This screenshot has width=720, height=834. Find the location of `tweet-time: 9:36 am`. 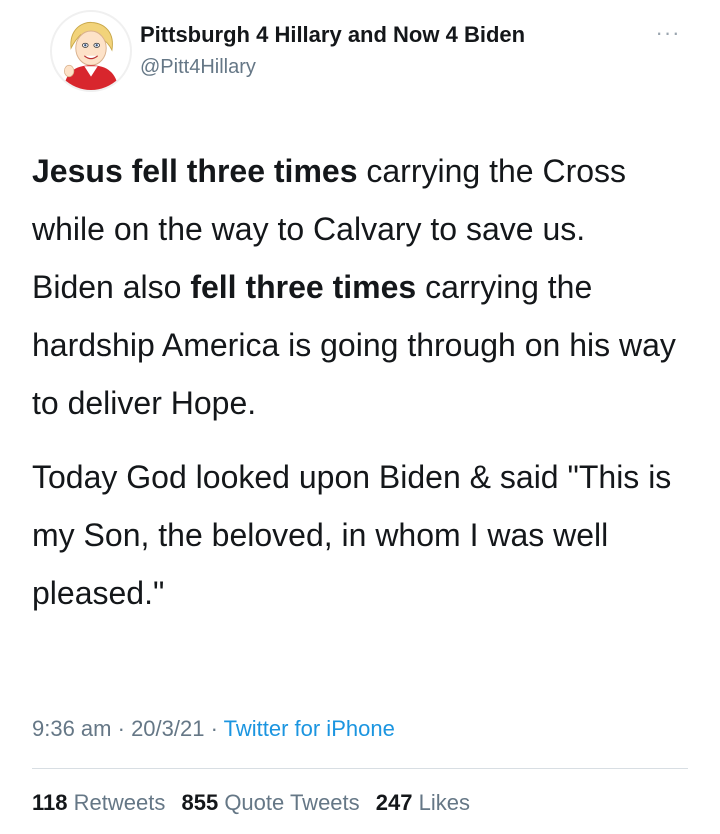

tweet-time: 9:36 am is located at coordinates (72, 728).